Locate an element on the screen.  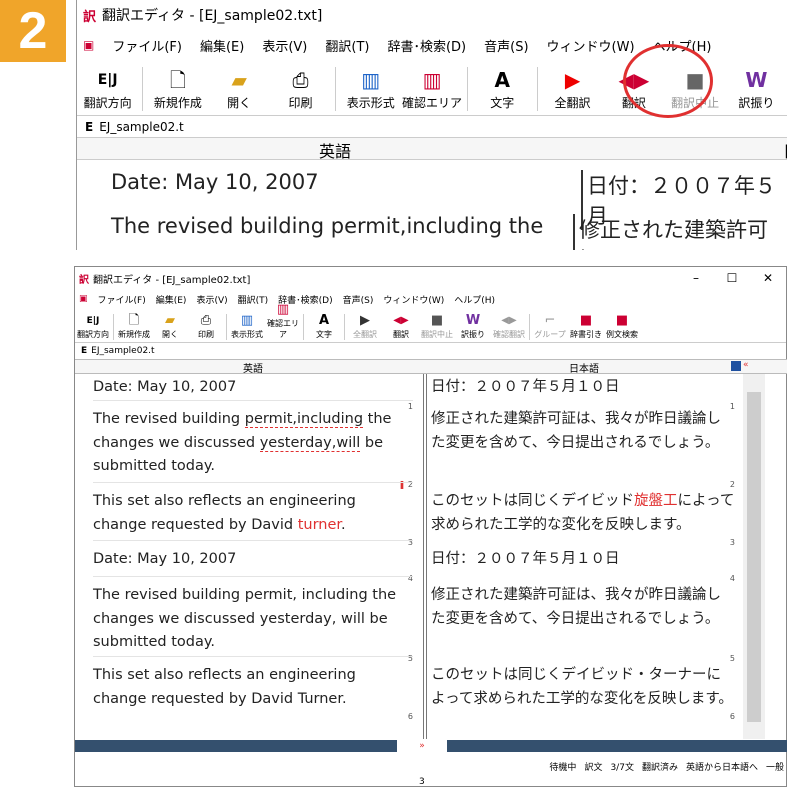
menu-translate: 翻訳(T) is located at coordinates (347, 45).